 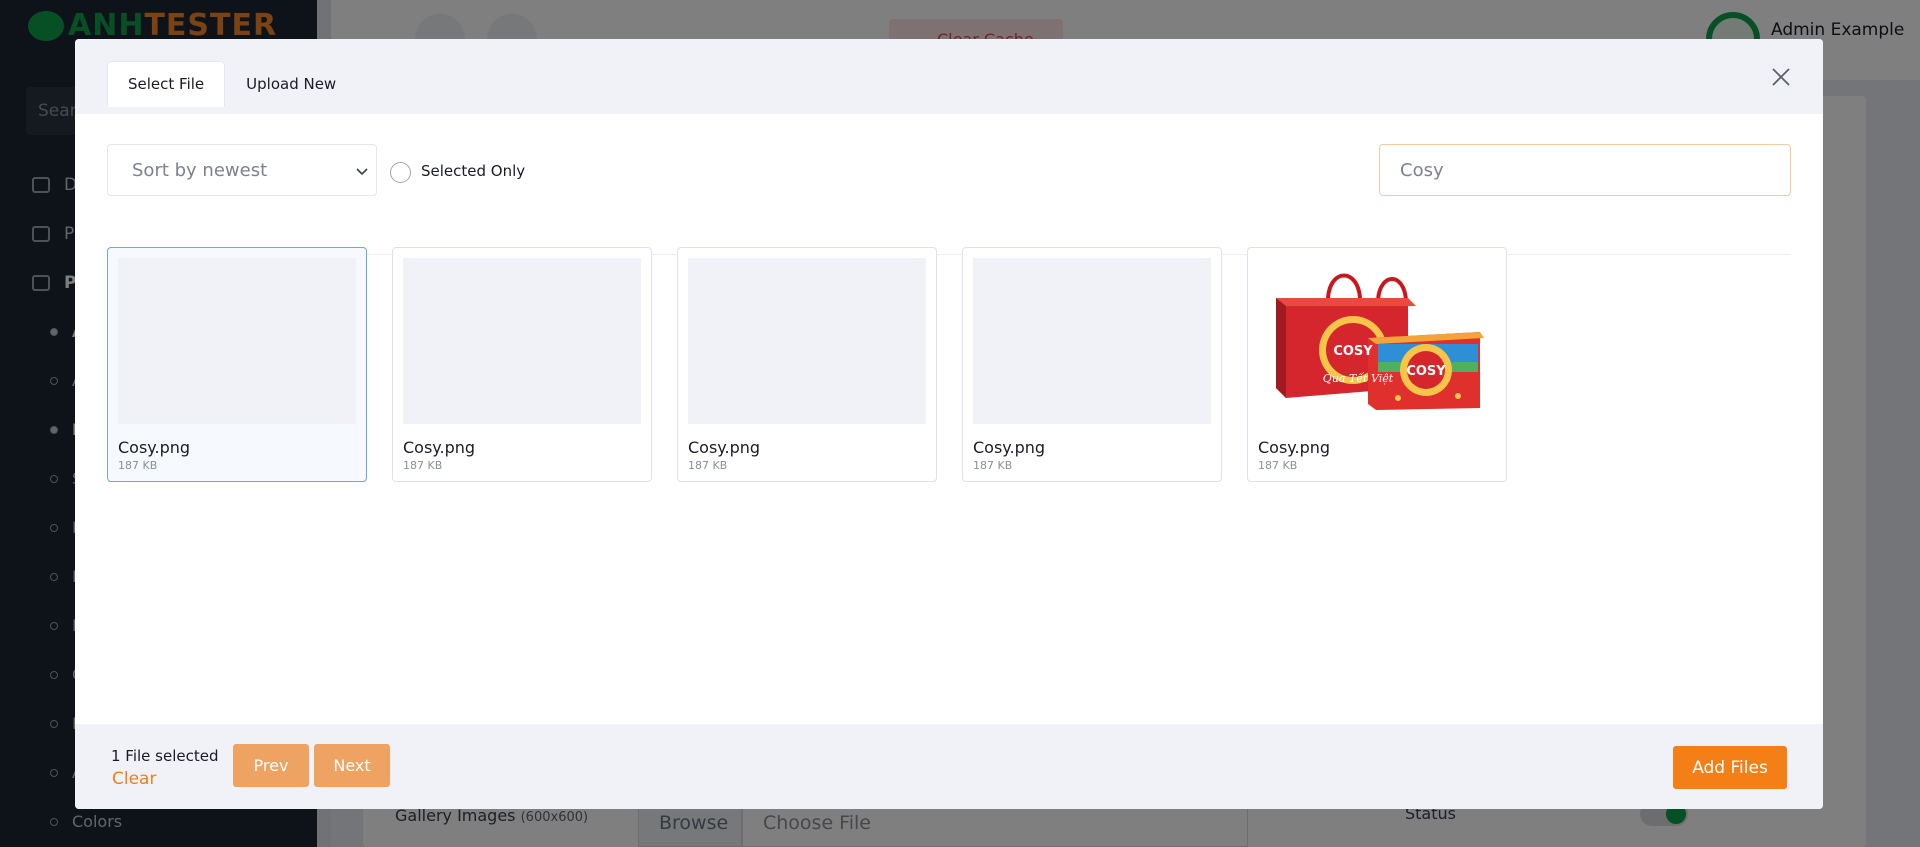 What do you see at coordinates (1353, 351) in the screenshot?
I see `cosy-brand-text: COSY` at bounding box center [1353, 351].